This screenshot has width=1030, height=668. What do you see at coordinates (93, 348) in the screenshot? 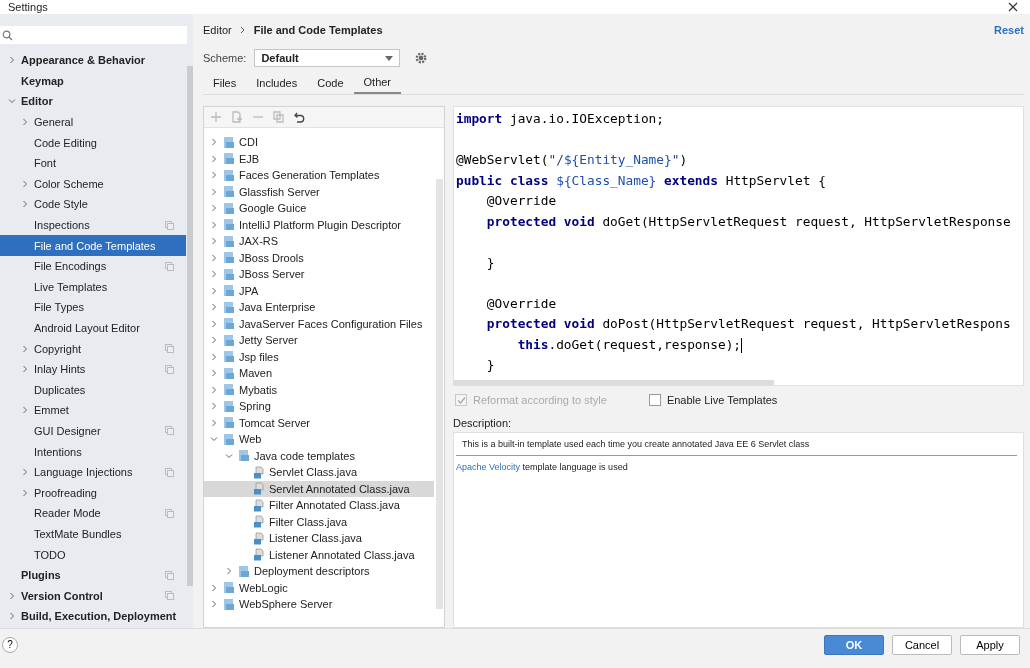
I see `sidebar-item: Copyright` at bounding box center [93, 348].